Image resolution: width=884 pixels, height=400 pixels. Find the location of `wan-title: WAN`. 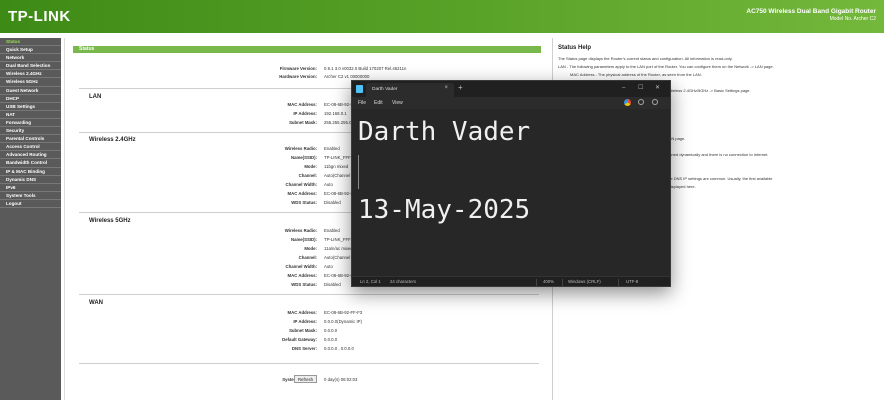

wan-title: WAN is located at coordinates (96, 303).